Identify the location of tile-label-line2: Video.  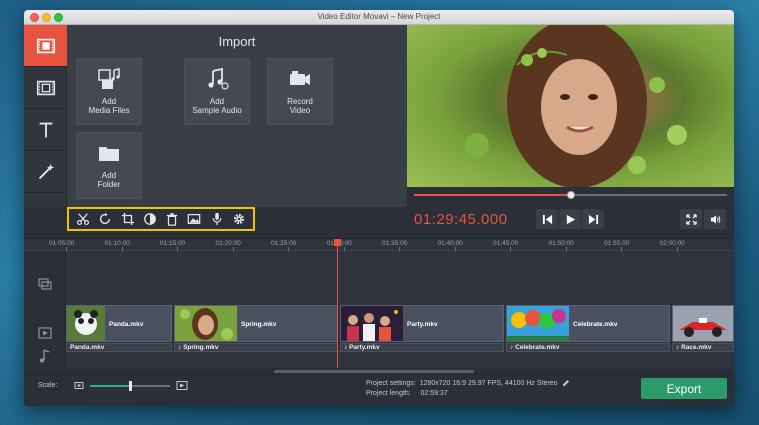
(300, 110).